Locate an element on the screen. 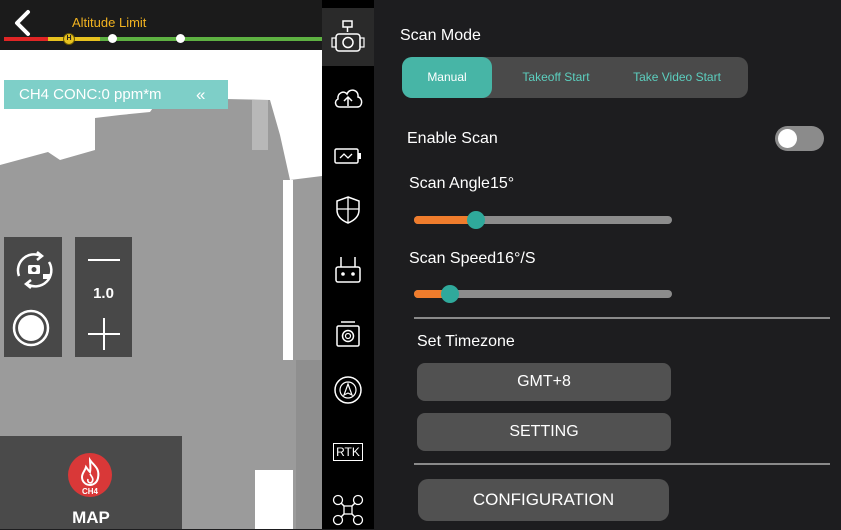 Image resolution: width=841 pixels, height=530 pixels. mode-takeoff-start-button: Takeoff Start is located at coordinates (556, 77).